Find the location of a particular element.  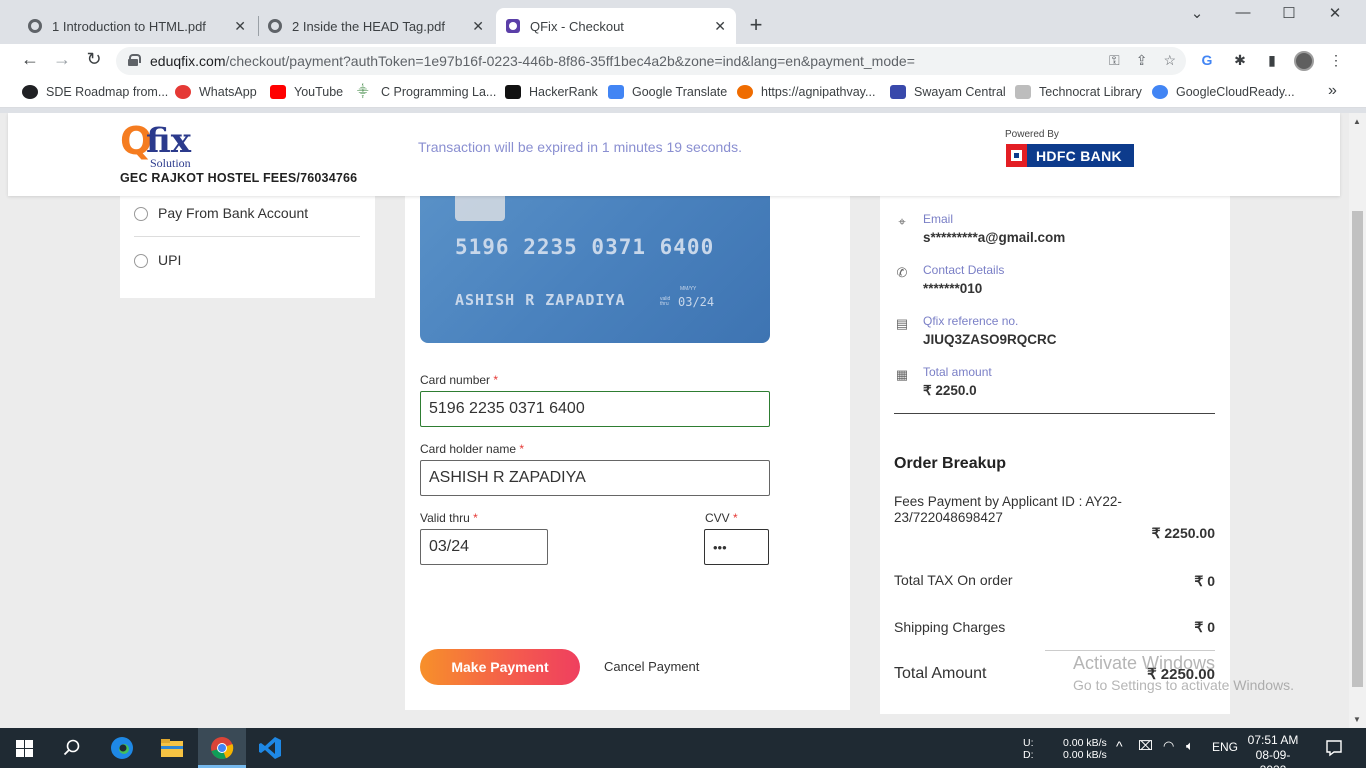

cancel-payment-link: Cancel Payment is located at coordinates (651, 666).